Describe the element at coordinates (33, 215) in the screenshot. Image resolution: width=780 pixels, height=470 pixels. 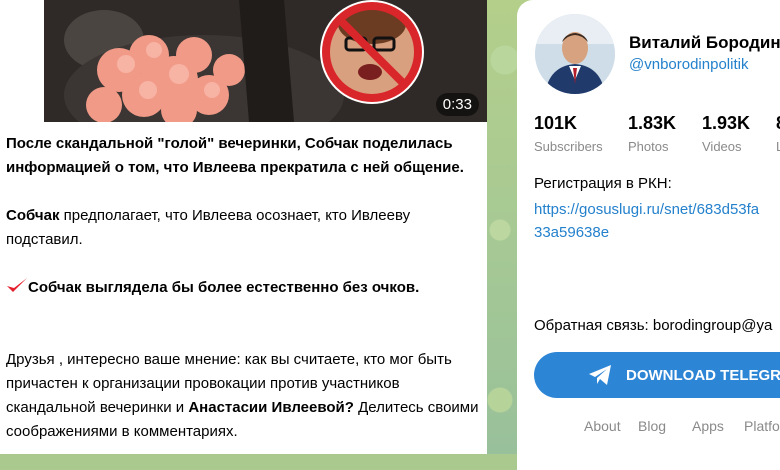
I see `bold-name: Собчак` at that location.